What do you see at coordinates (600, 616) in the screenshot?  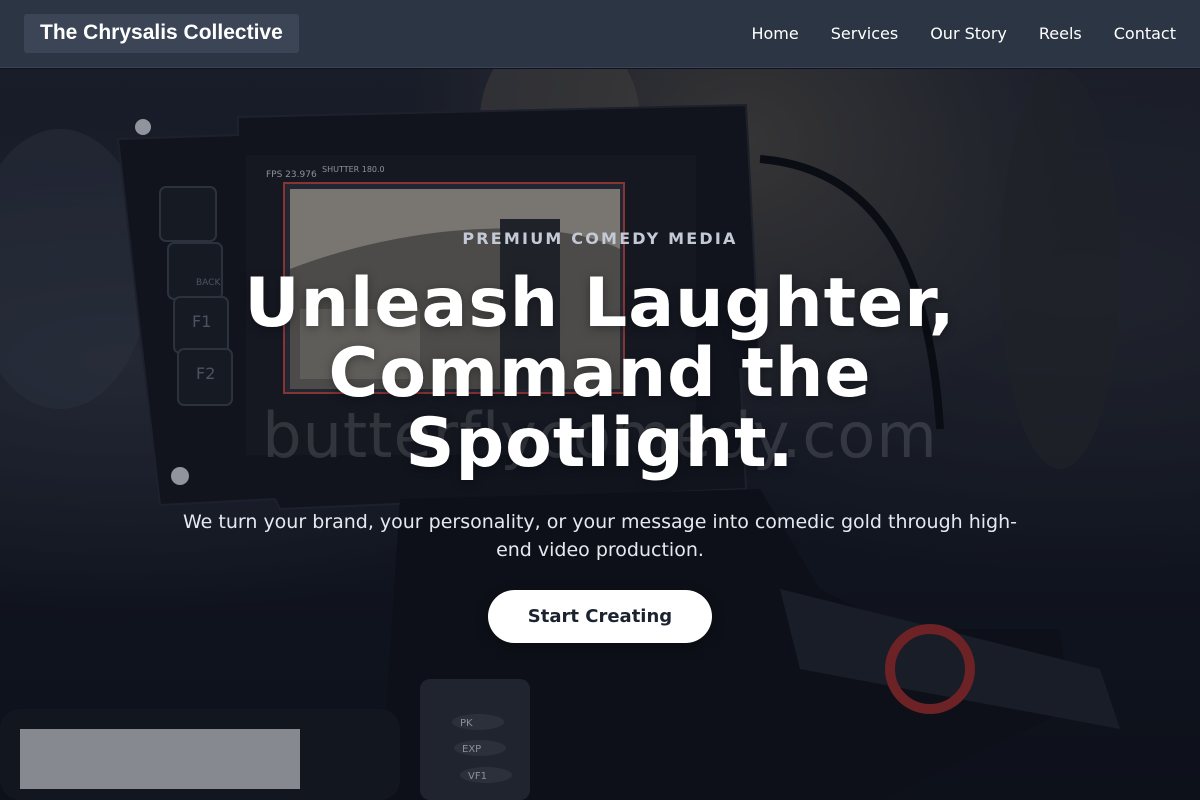 I see `start-creating-button: Start Creating` at bounding box center [600, 616].